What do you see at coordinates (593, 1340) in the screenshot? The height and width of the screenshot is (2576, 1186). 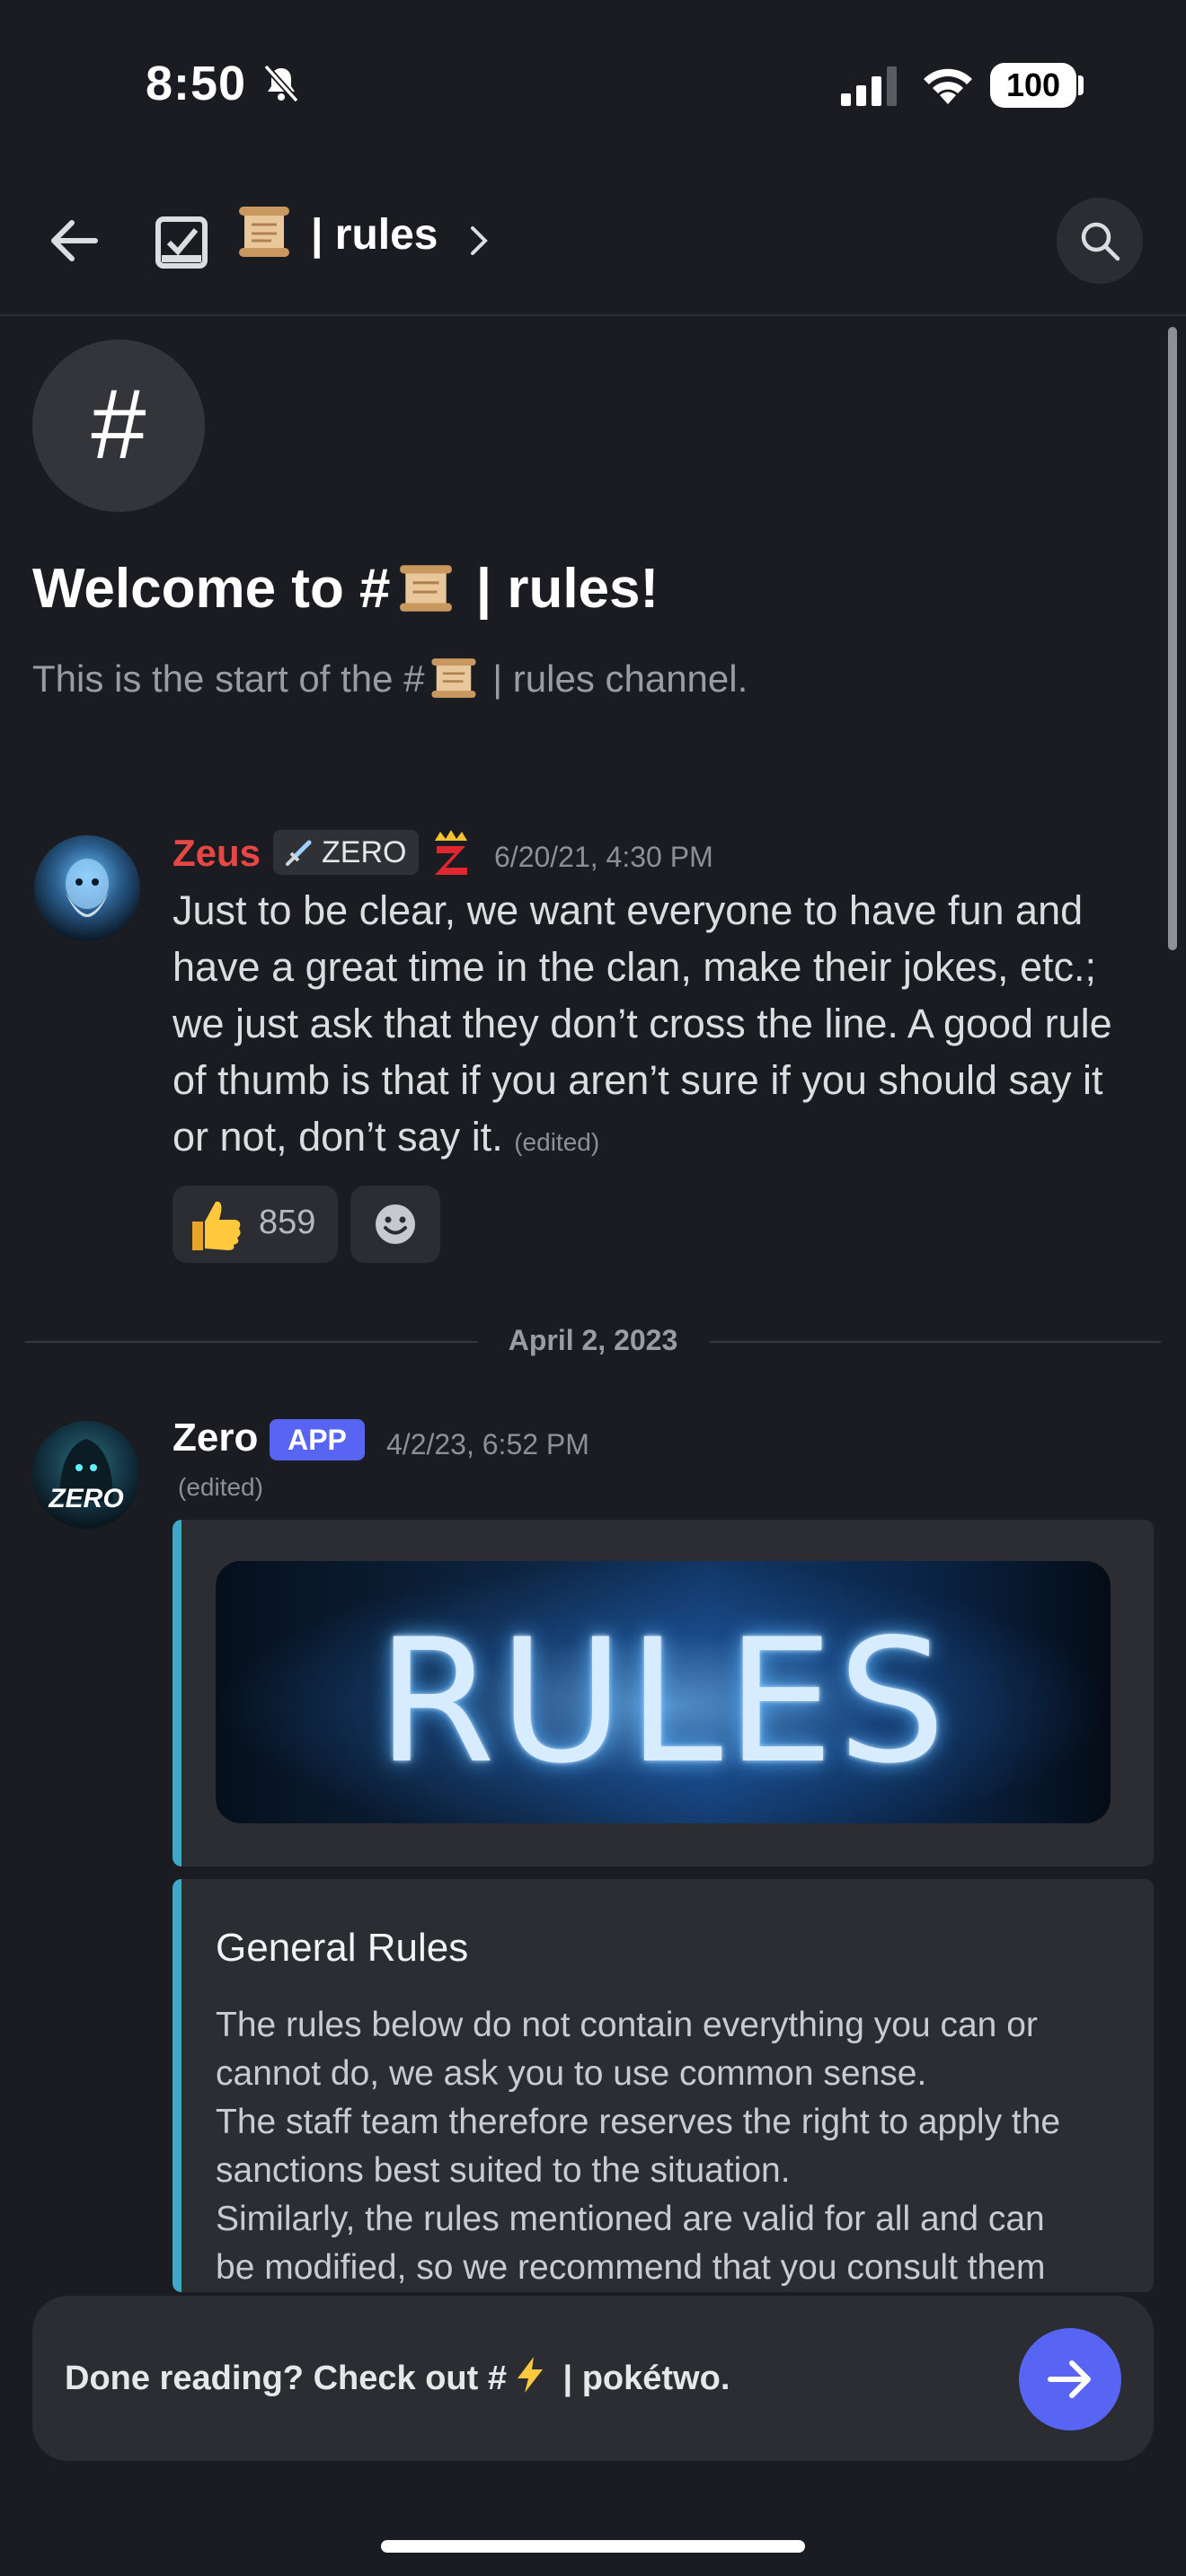 I see `date-divider: April 2, 2023` at bounding box center [593, 1340].